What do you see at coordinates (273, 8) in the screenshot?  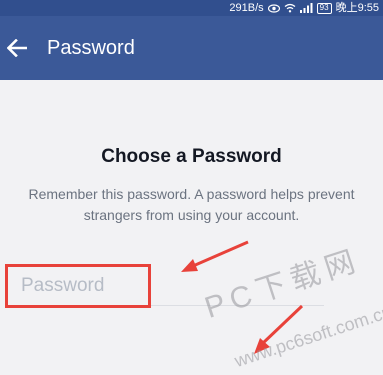 I see `eye-icon` at bounding box center [273, 8].